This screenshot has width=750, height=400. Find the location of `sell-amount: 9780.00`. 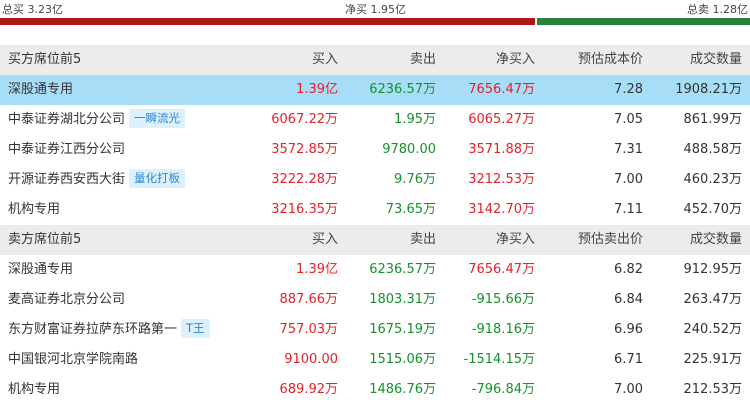

sell-amount: 9780.00 is located at coordinates (409, 149).